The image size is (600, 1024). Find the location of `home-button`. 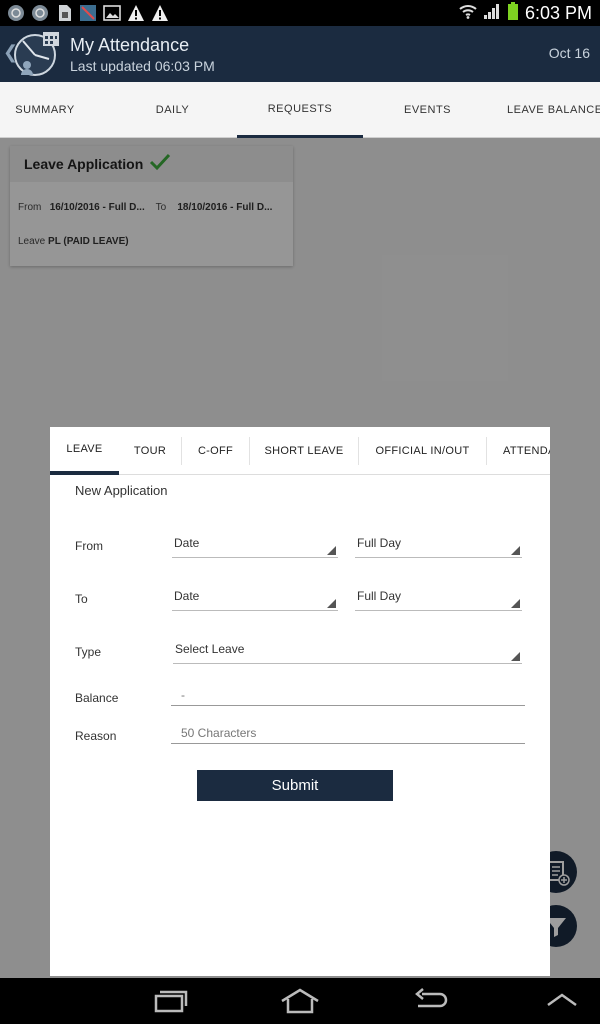

home-button is located at coordinates (300, 1001).